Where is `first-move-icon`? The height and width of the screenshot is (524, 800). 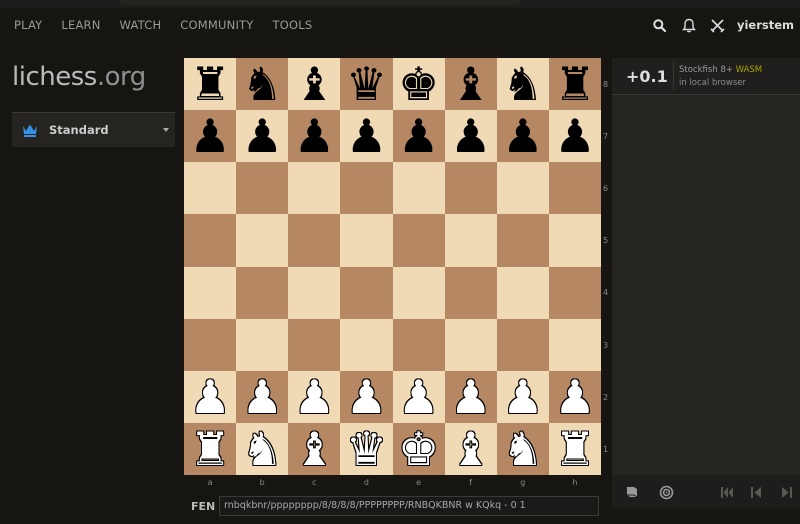
first-move-icon is located at coordinates (727, 492).